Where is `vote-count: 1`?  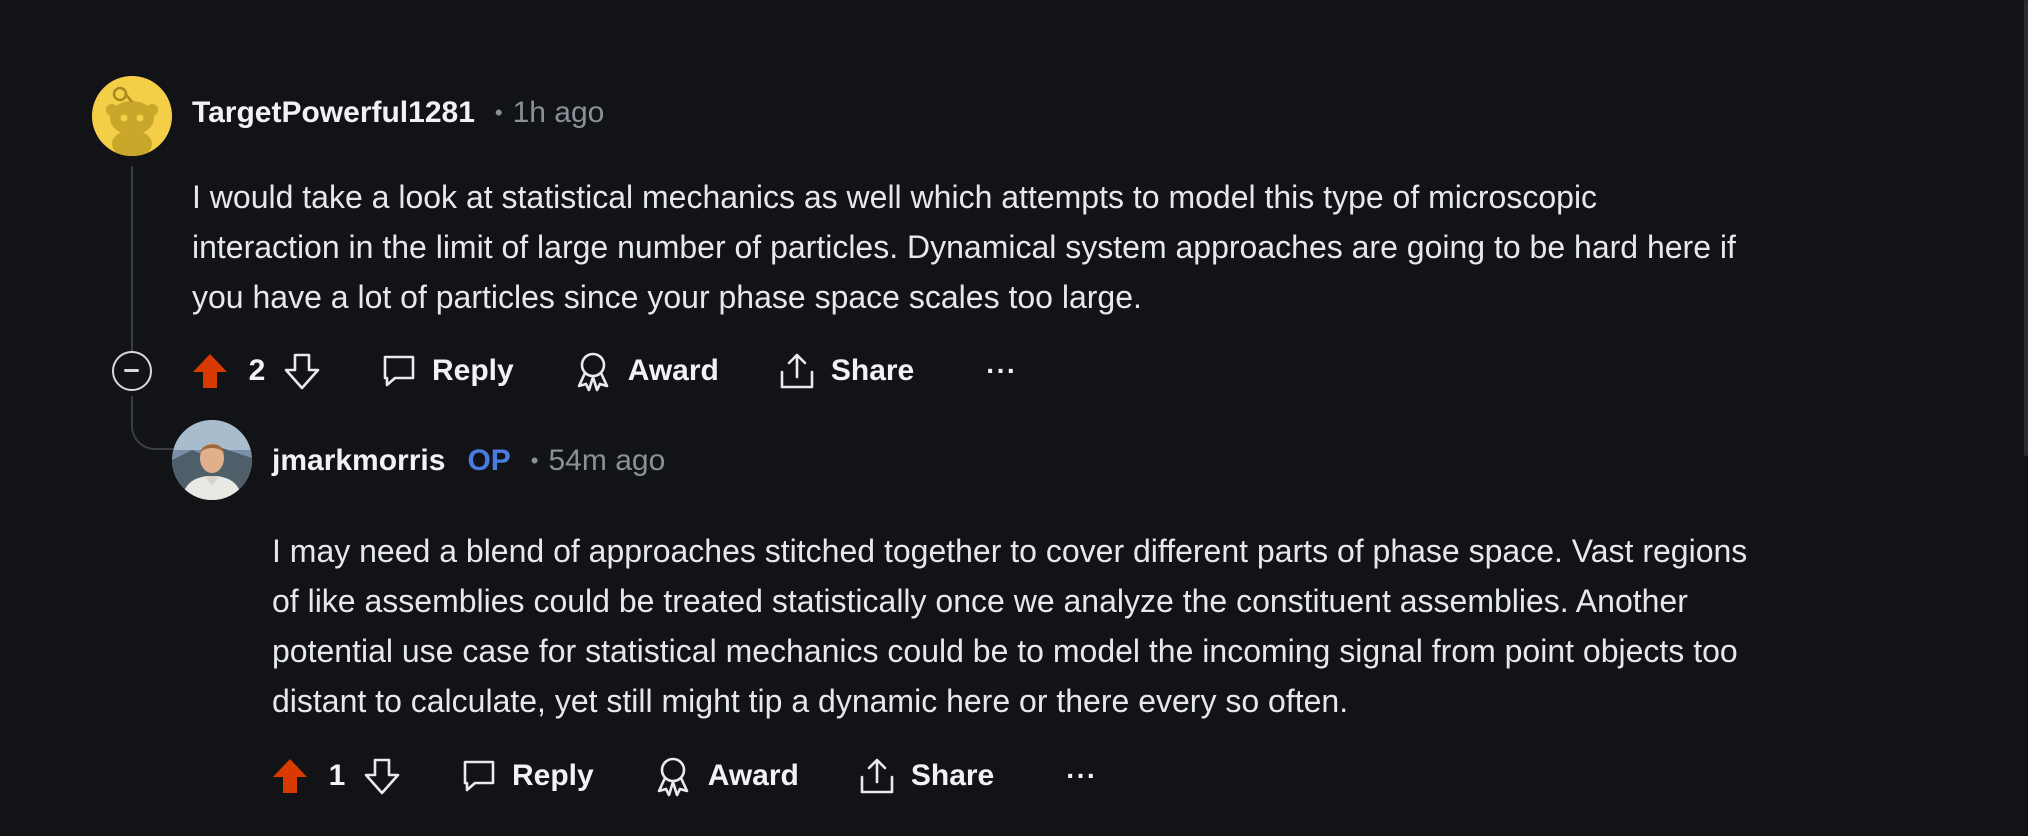 vote-count: 1 is located at coordinates (337, 775).